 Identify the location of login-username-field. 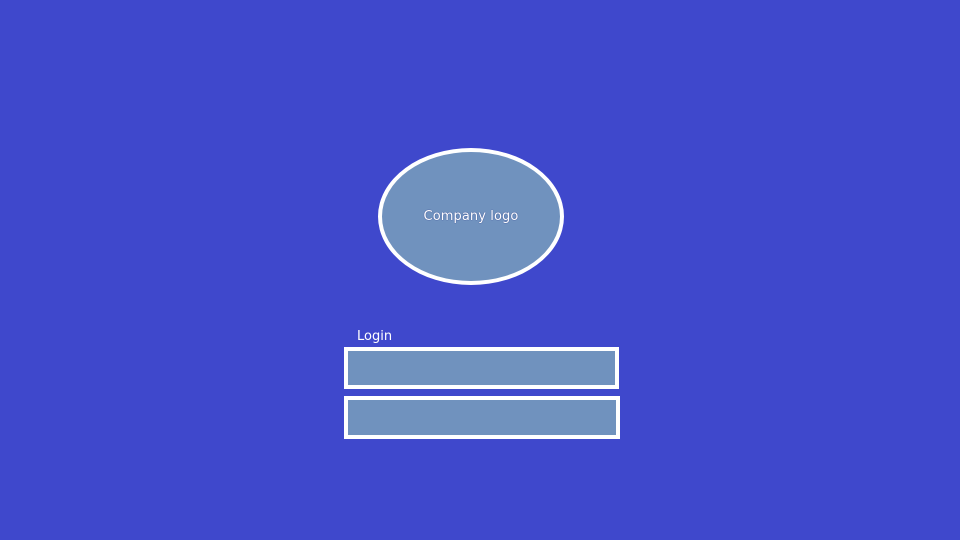
(481, 368).